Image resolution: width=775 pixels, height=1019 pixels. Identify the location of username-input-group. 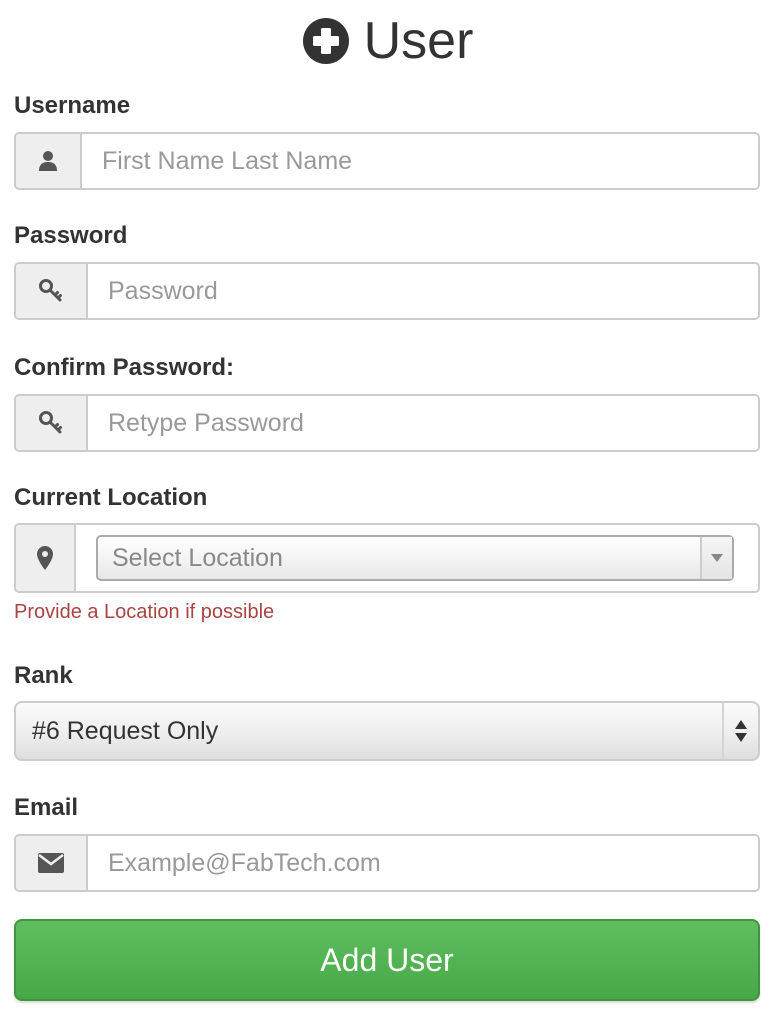
(387, 161).